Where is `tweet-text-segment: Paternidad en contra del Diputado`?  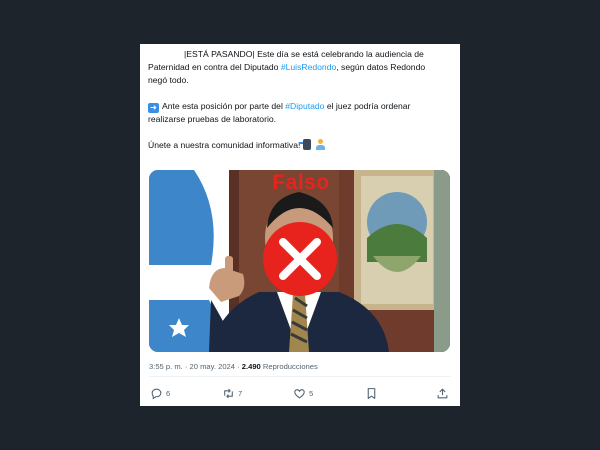
tweet-text-segment: Paternidad en contra del Diputado is located at coordinates (214, 67).